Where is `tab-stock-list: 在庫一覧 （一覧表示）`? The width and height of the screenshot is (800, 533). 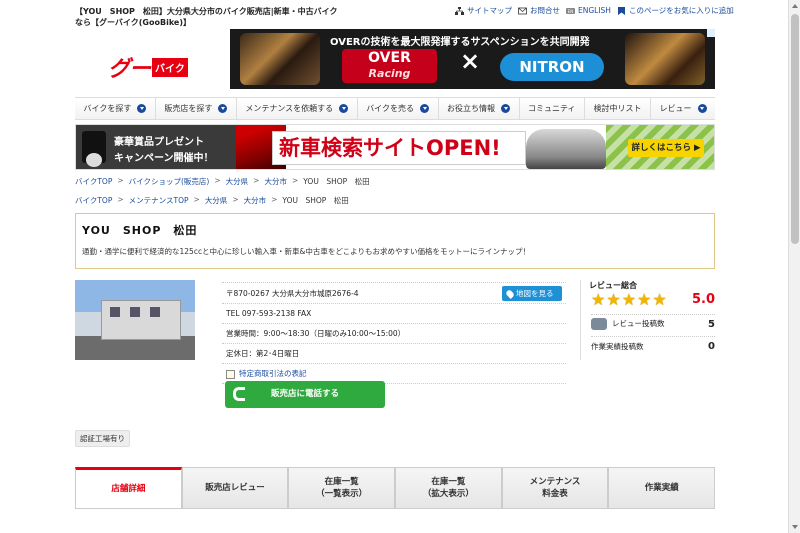
tab-stock-list: 在庫一覧 （一覧表示） is located at coordinates (342, 487).